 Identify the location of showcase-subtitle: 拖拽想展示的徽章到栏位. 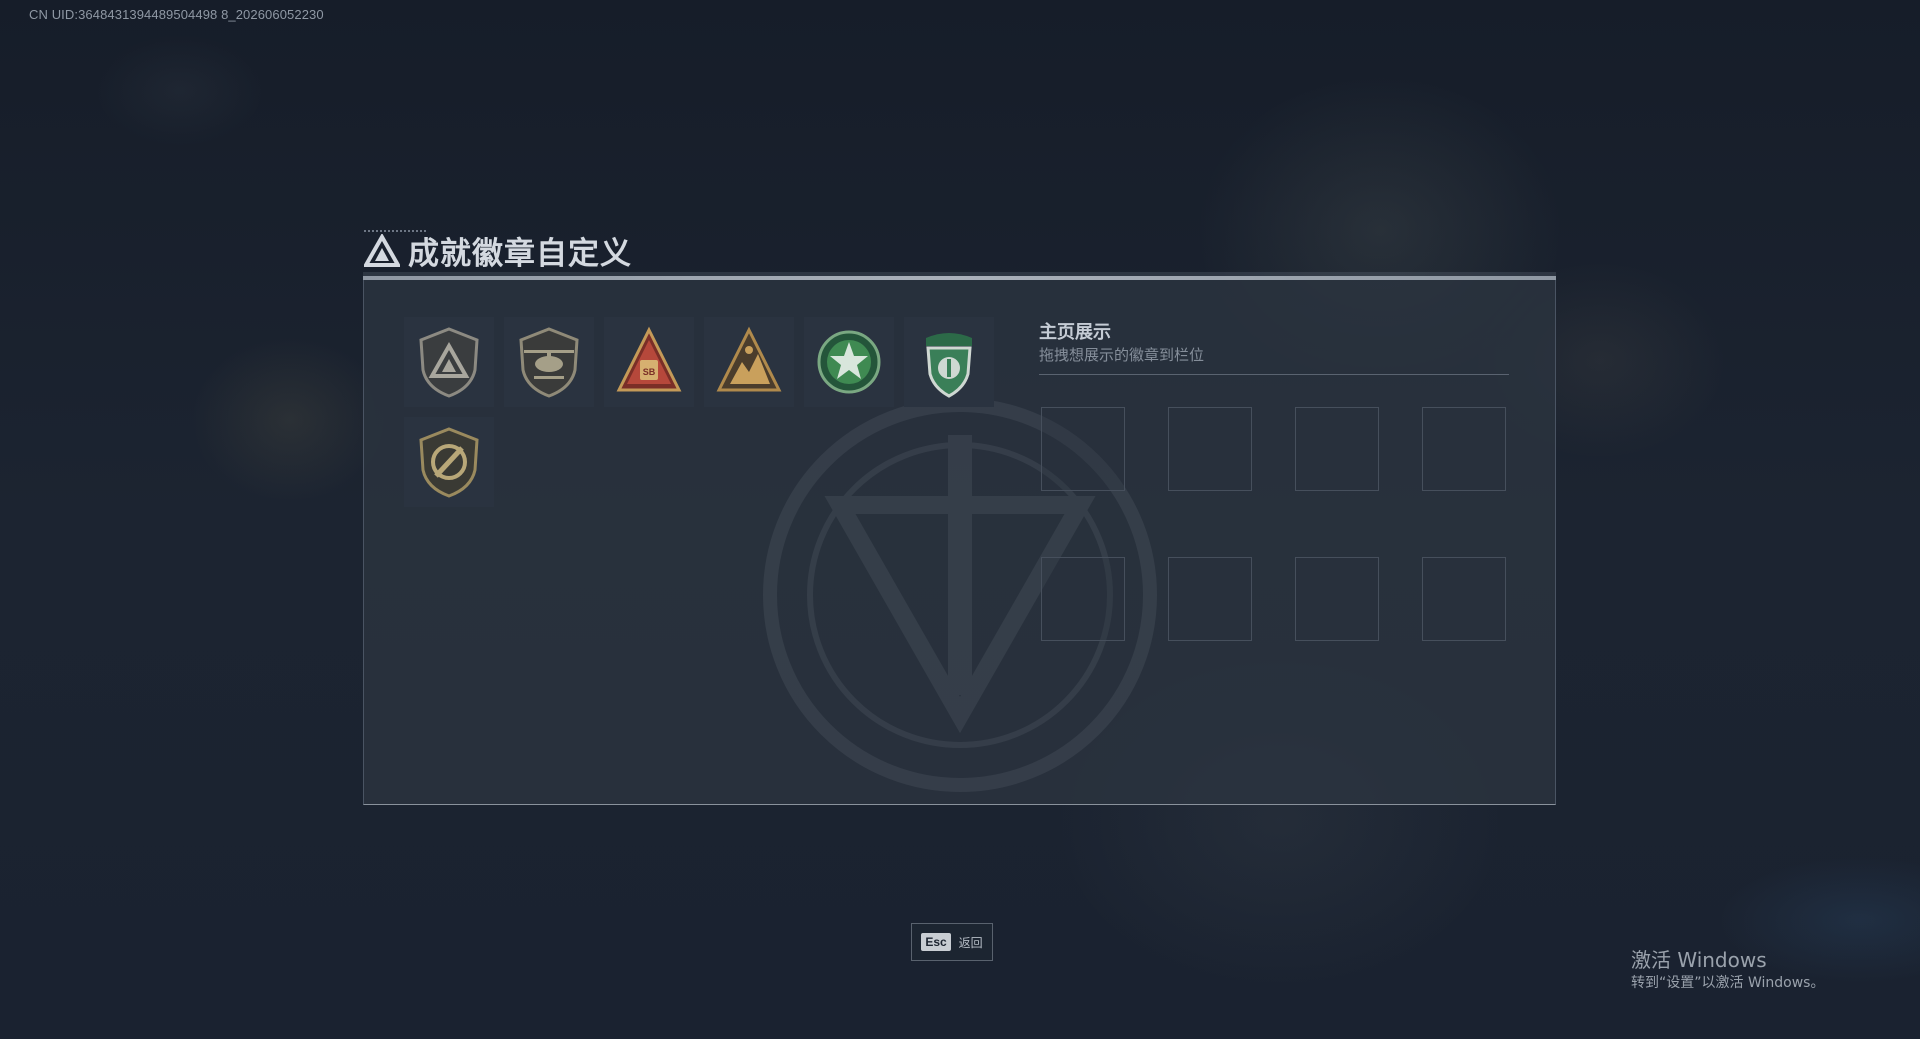
(1122, 355).